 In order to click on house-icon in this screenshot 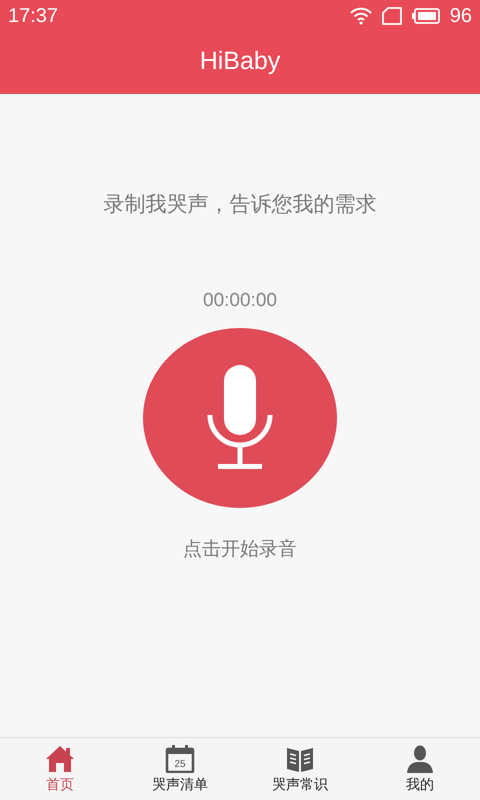, I will do `click(60, 758)`.